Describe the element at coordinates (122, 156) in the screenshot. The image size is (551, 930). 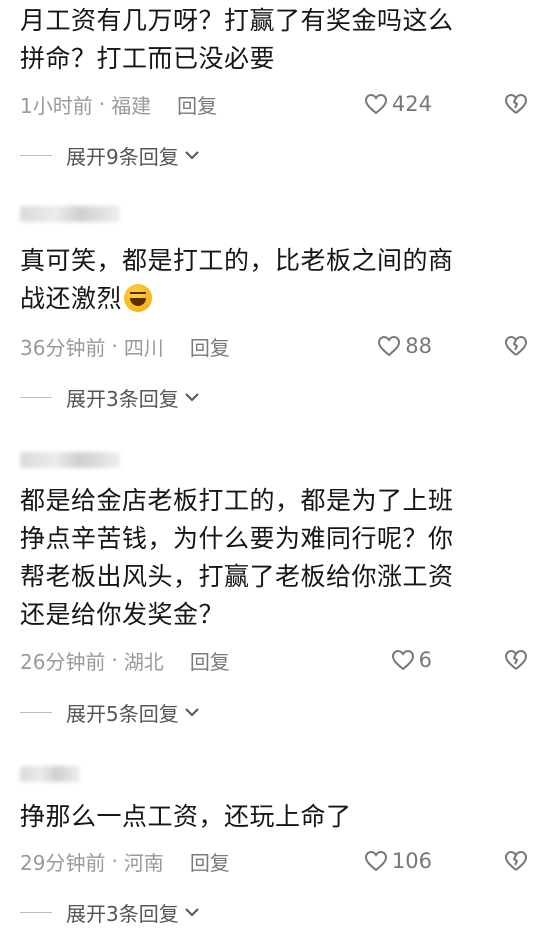
I see `expand-replies-label: 展开9条回复` at that location.